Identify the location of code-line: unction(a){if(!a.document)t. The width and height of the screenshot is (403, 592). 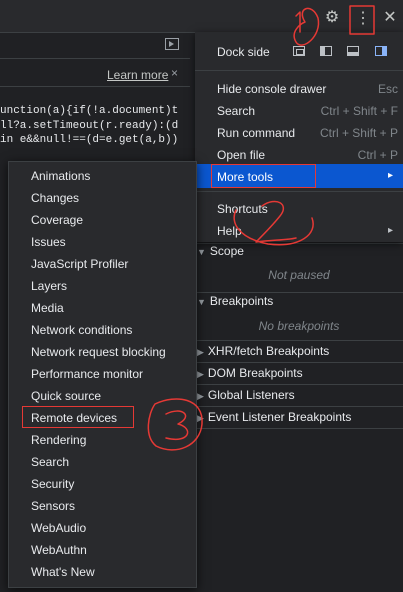
(89, 111).